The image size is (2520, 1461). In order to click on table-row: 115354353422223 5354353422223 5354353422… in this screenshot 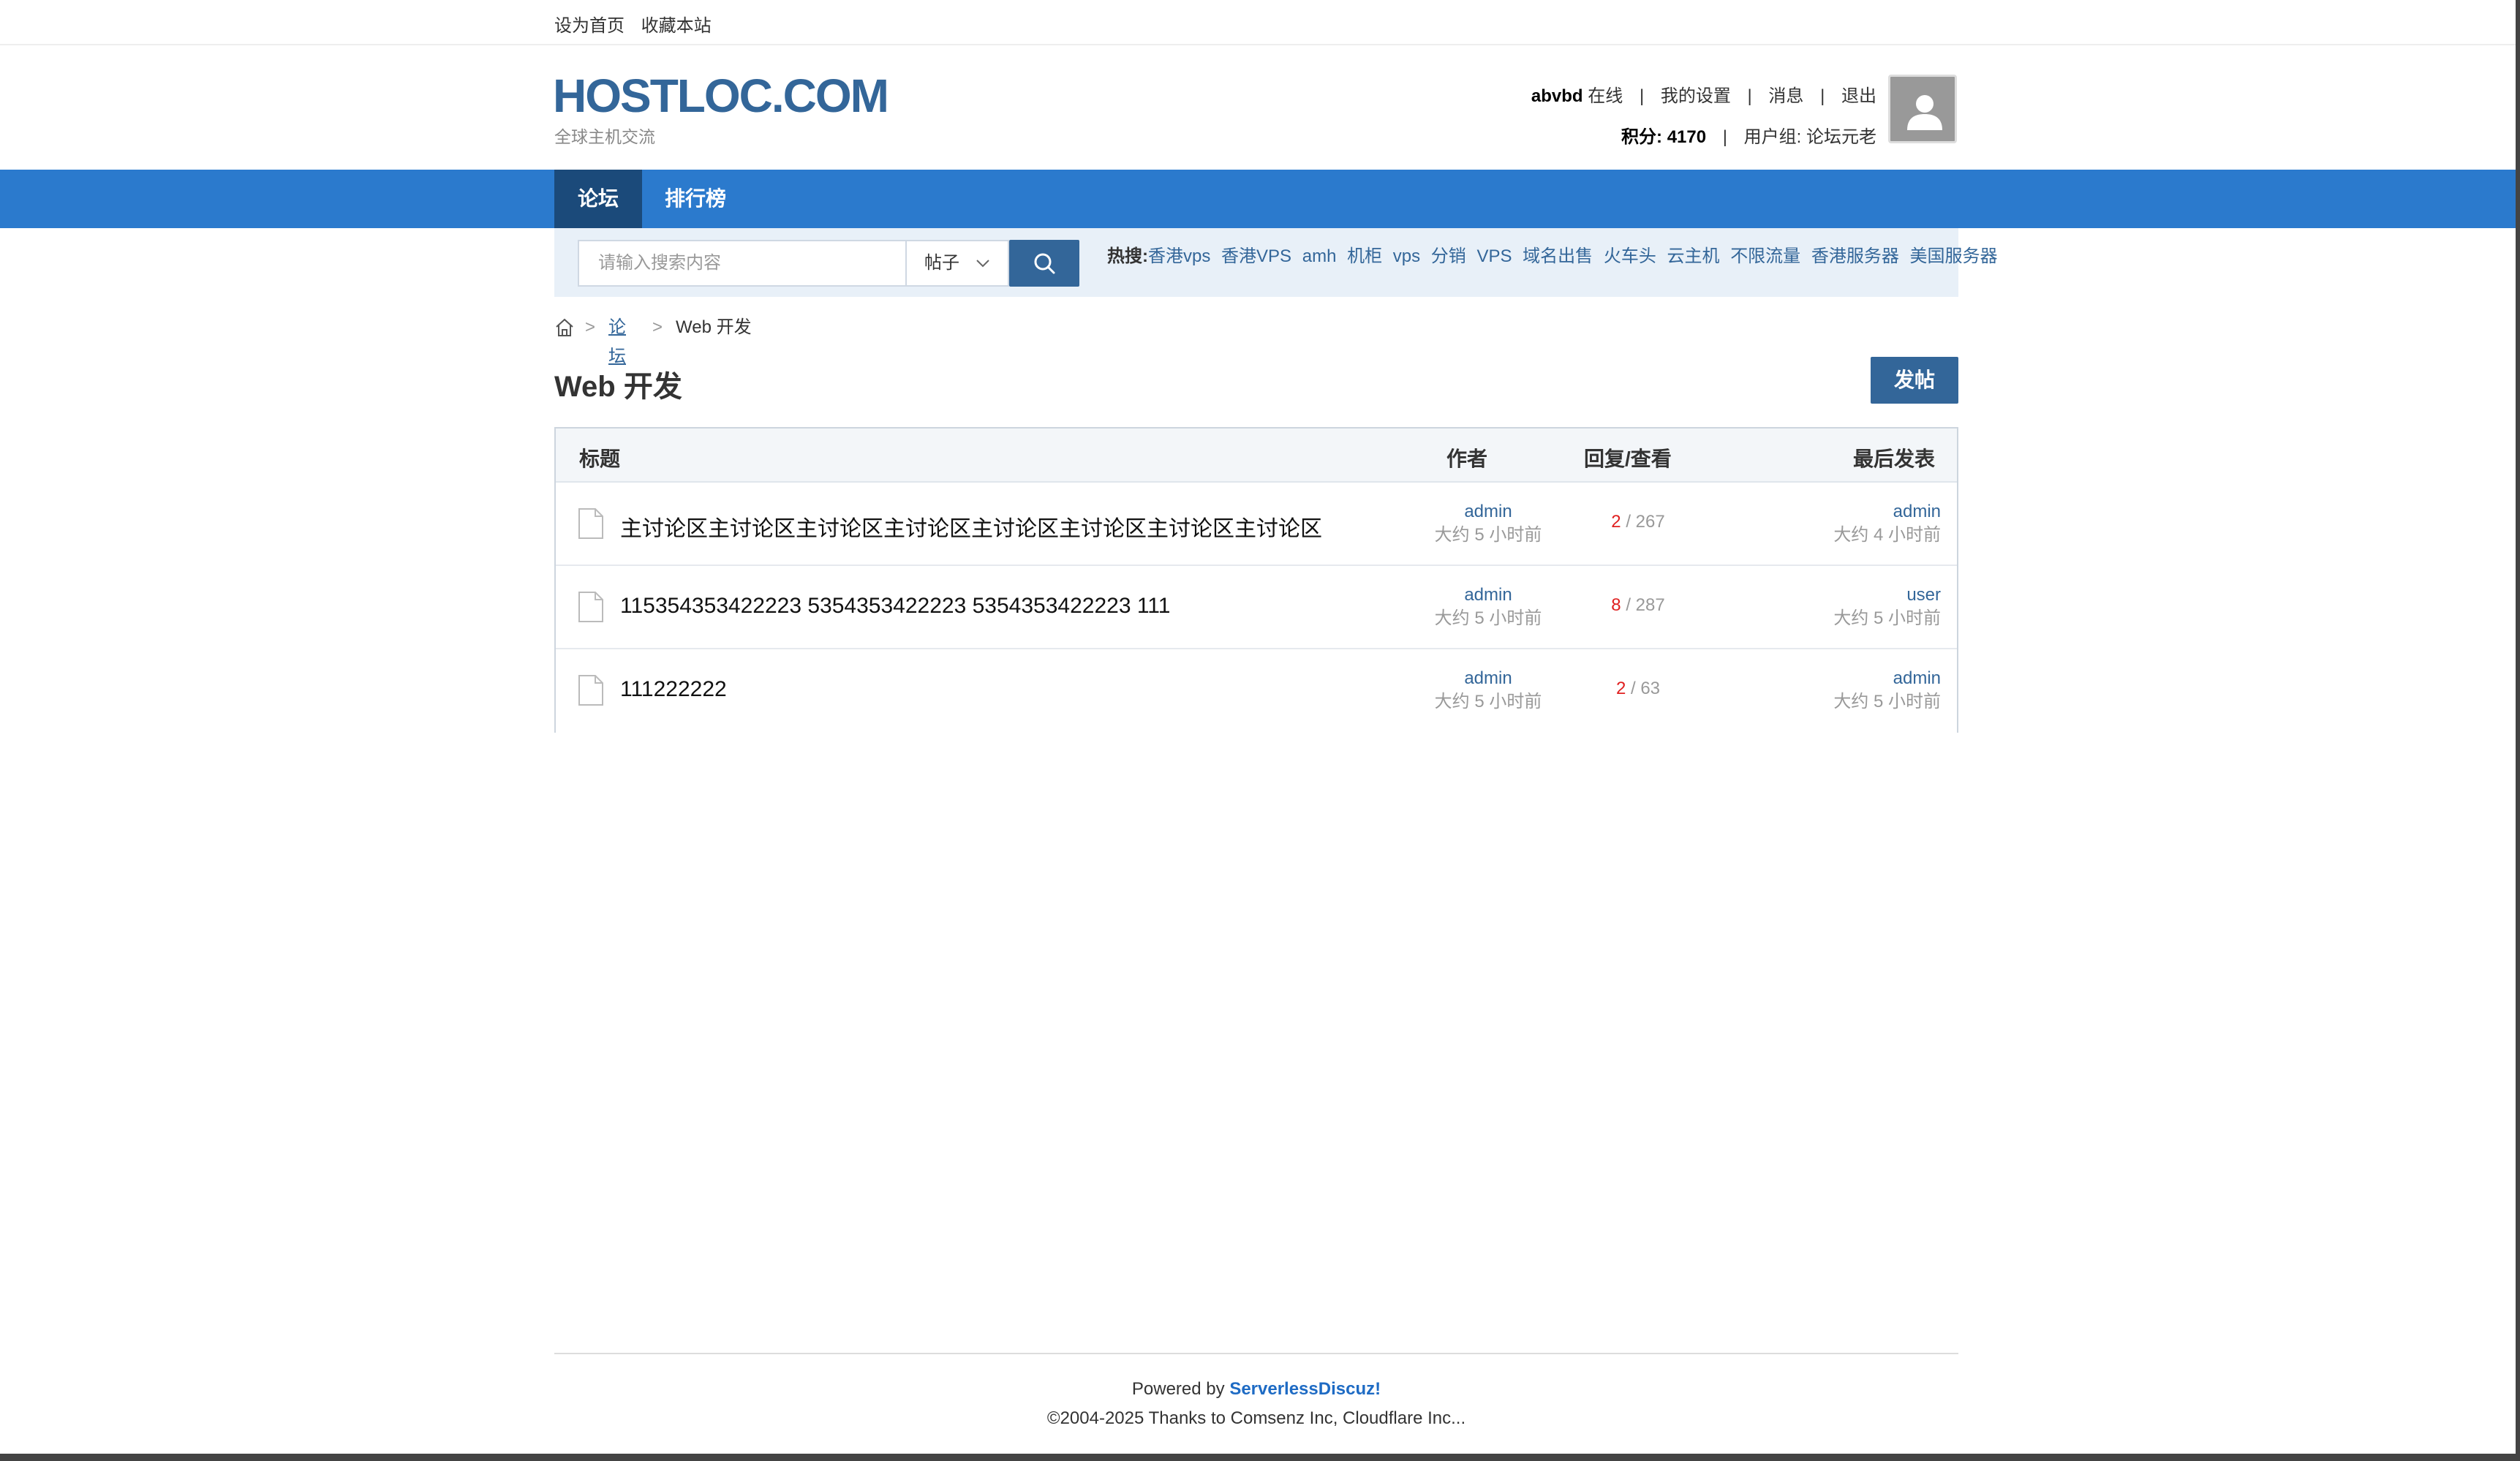, I will do `click(1256, 607)`.